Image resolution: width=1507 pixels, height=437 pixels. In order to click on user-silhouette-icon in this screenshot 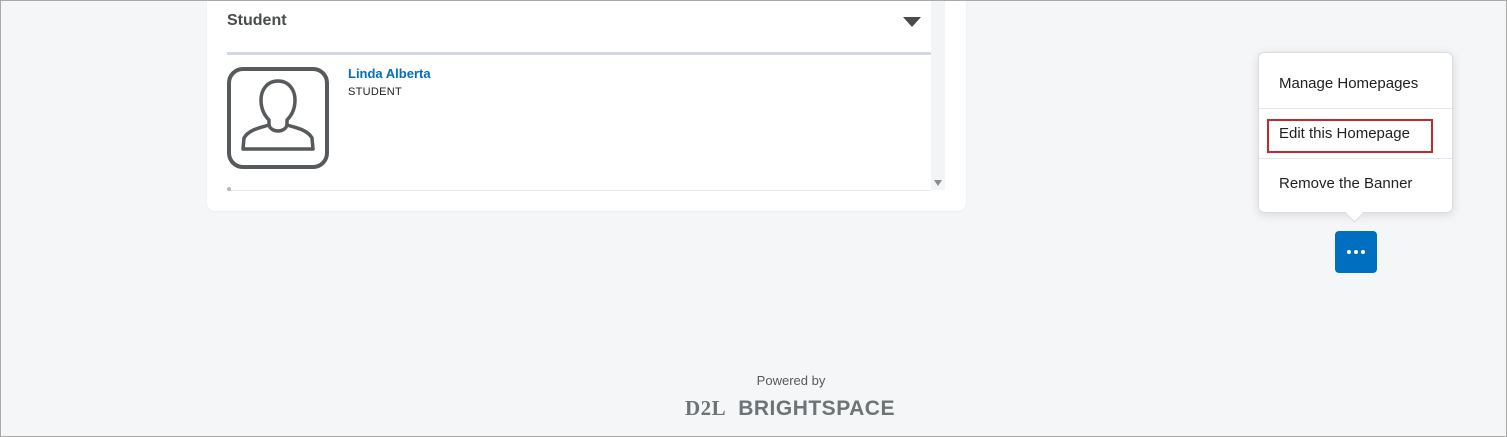, I will do `click(278, 118)`.